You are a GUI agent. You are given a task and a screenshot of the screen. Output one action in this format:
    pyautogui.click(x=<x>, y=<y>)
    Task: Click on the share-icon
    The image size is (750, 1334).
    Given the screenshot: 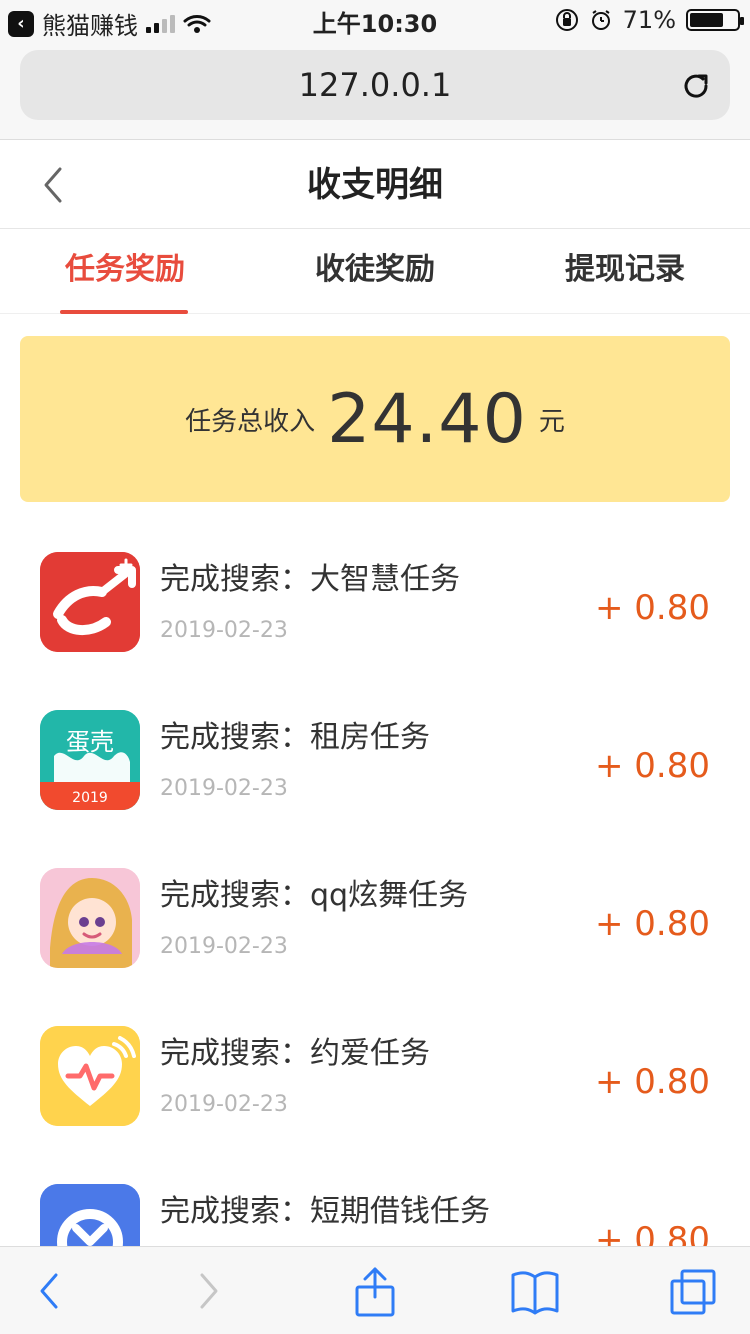 What is the action you would take?
    pyautogui.click(x=375, y=1291)
    